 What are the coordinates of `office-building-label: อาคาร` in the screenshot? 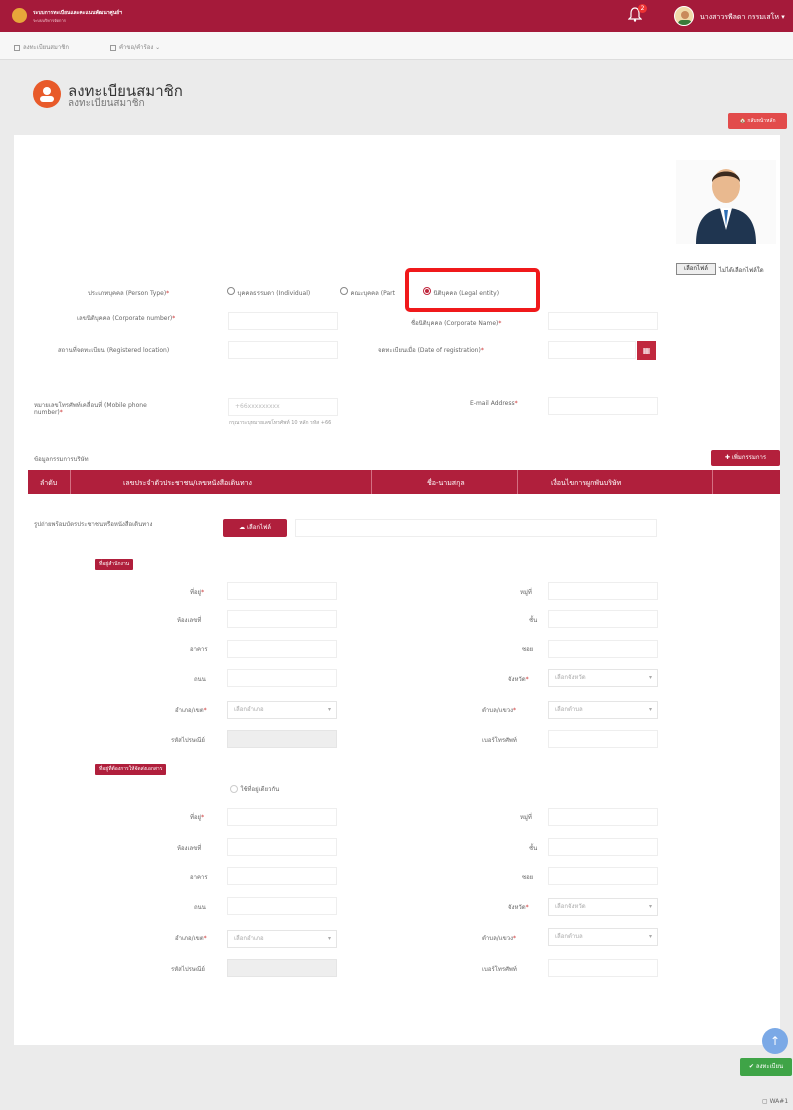 It's located at (199, 649).